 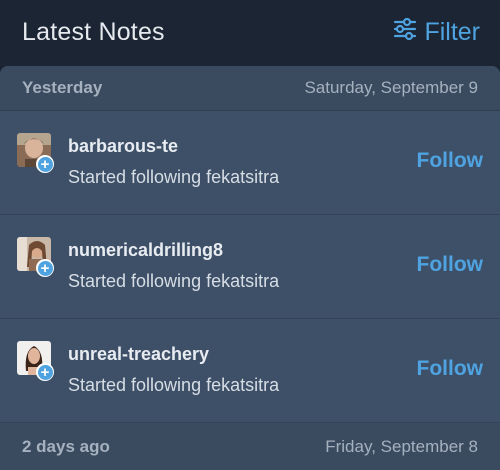 What do you see at coordinates (401, 446) in the screenshot?
I see `day-date-label: Friday, September 8` at bounding box center [401, 446].